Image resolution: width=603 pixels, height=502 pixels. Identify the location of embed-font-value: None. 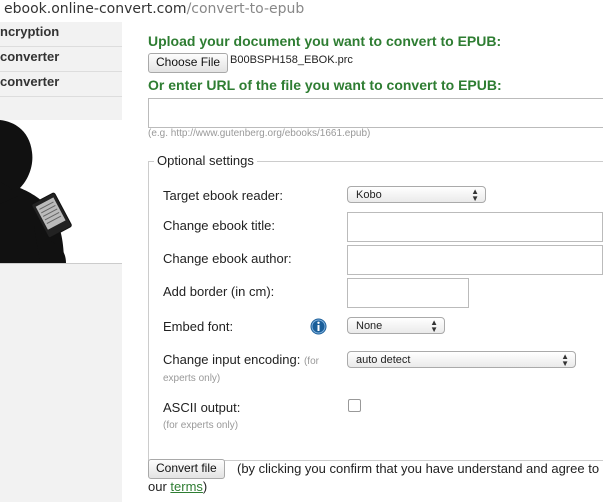
(369, 326).